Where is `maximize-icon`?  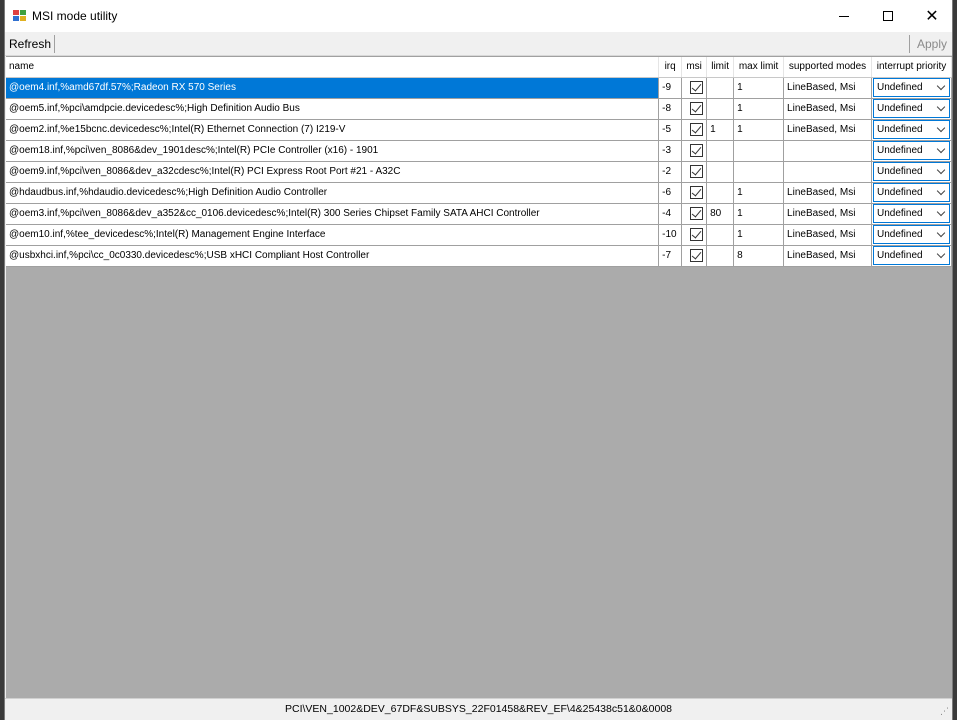 maximize-icon is located at coordinates (888, 16).